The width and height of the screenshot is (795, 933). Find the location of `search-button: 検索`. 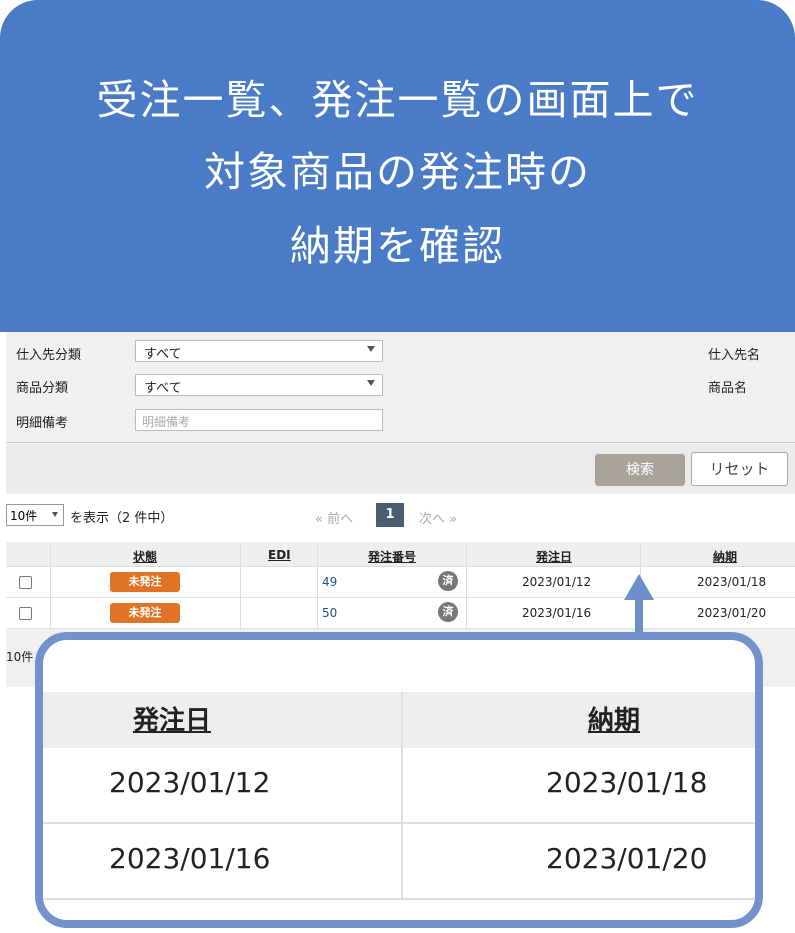

search-button: 検索 is located at coordinates (640, 470).